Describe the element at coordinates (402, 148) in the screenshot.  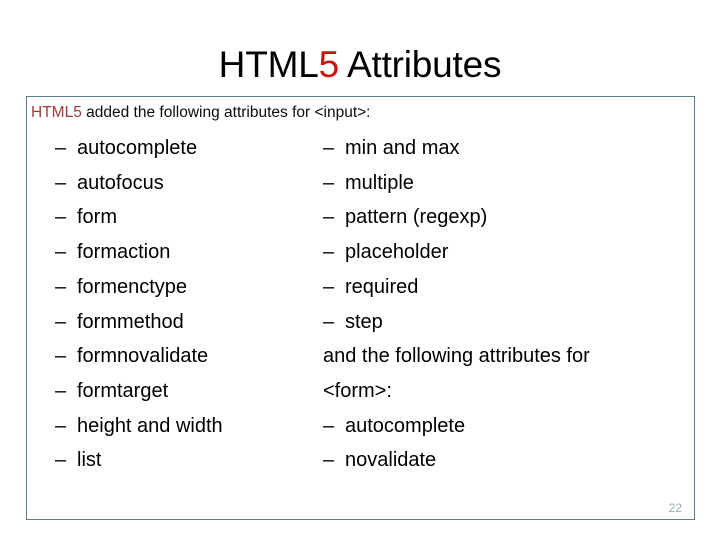
I see `list-item-label: min and max` at that location.